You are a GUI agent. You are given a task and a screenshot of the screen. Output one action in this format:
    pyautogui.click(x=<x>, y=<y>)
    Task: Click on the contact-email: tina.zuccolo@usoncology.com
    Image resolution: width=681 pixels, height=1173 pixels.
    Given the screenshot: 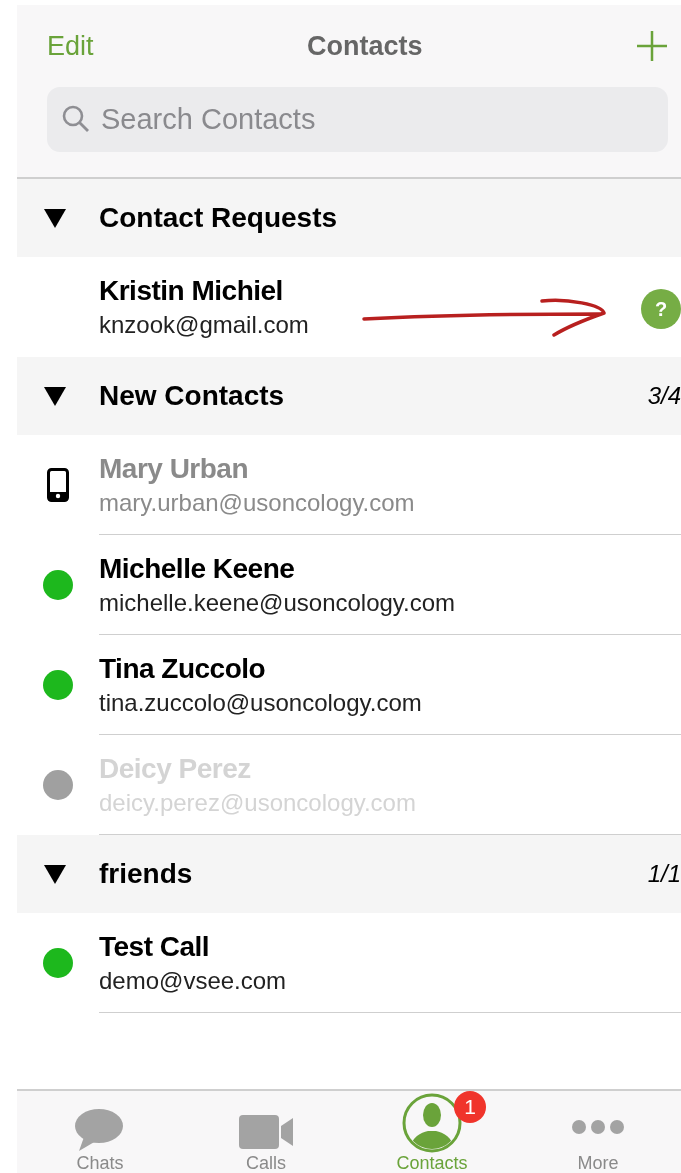 What is the action you would take?
    pyautogui.click(x=260, y=702)
    